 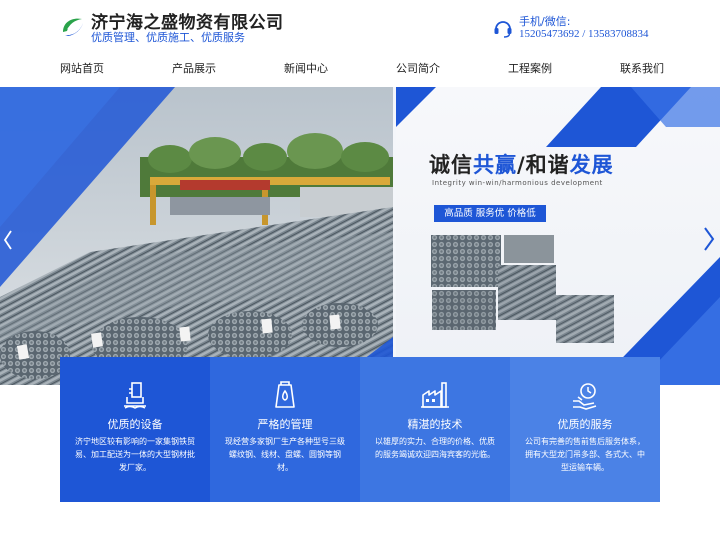 What do you see at coordinates (135, 424) in the screenshot?
I see `feature-title: 优质的设备` at bounding box center [135, 424].